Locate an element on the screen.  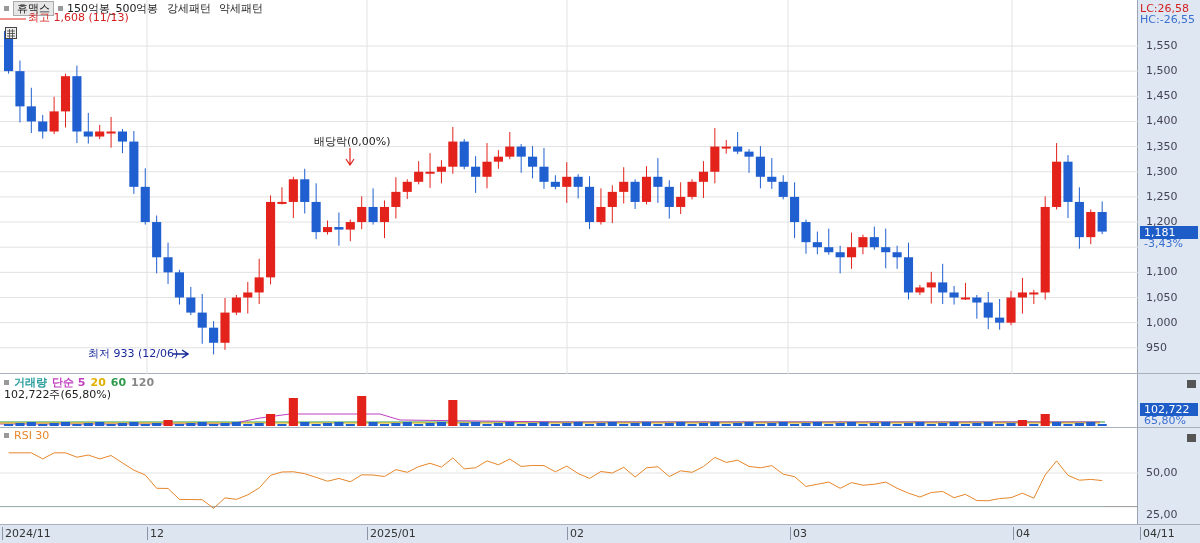
date-axis-label: 04/11 is located at coordinates (1157, 533).